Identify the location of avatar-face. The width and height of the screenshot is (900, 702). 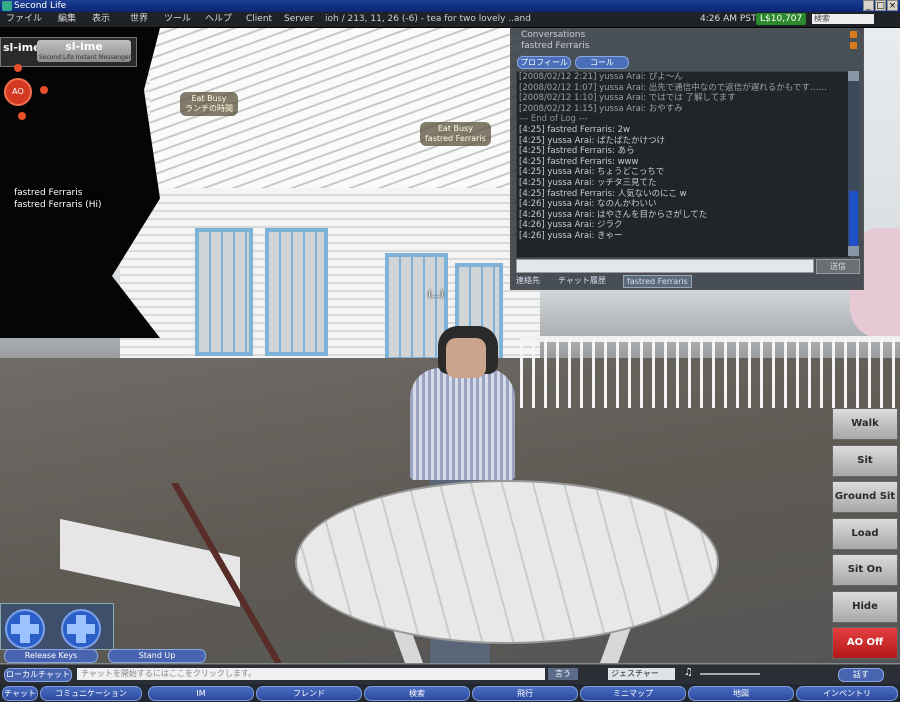
(466, 358).